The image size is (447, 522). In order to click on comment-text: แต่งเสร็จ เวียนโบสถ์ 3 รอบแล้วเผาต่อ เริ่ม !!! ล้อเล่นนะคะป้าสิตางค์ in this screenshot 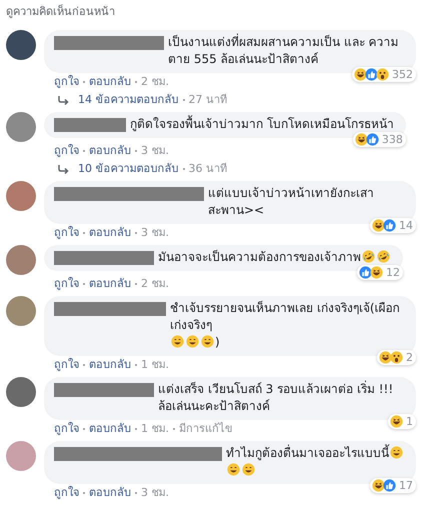, I will do `click(276, 398)`.